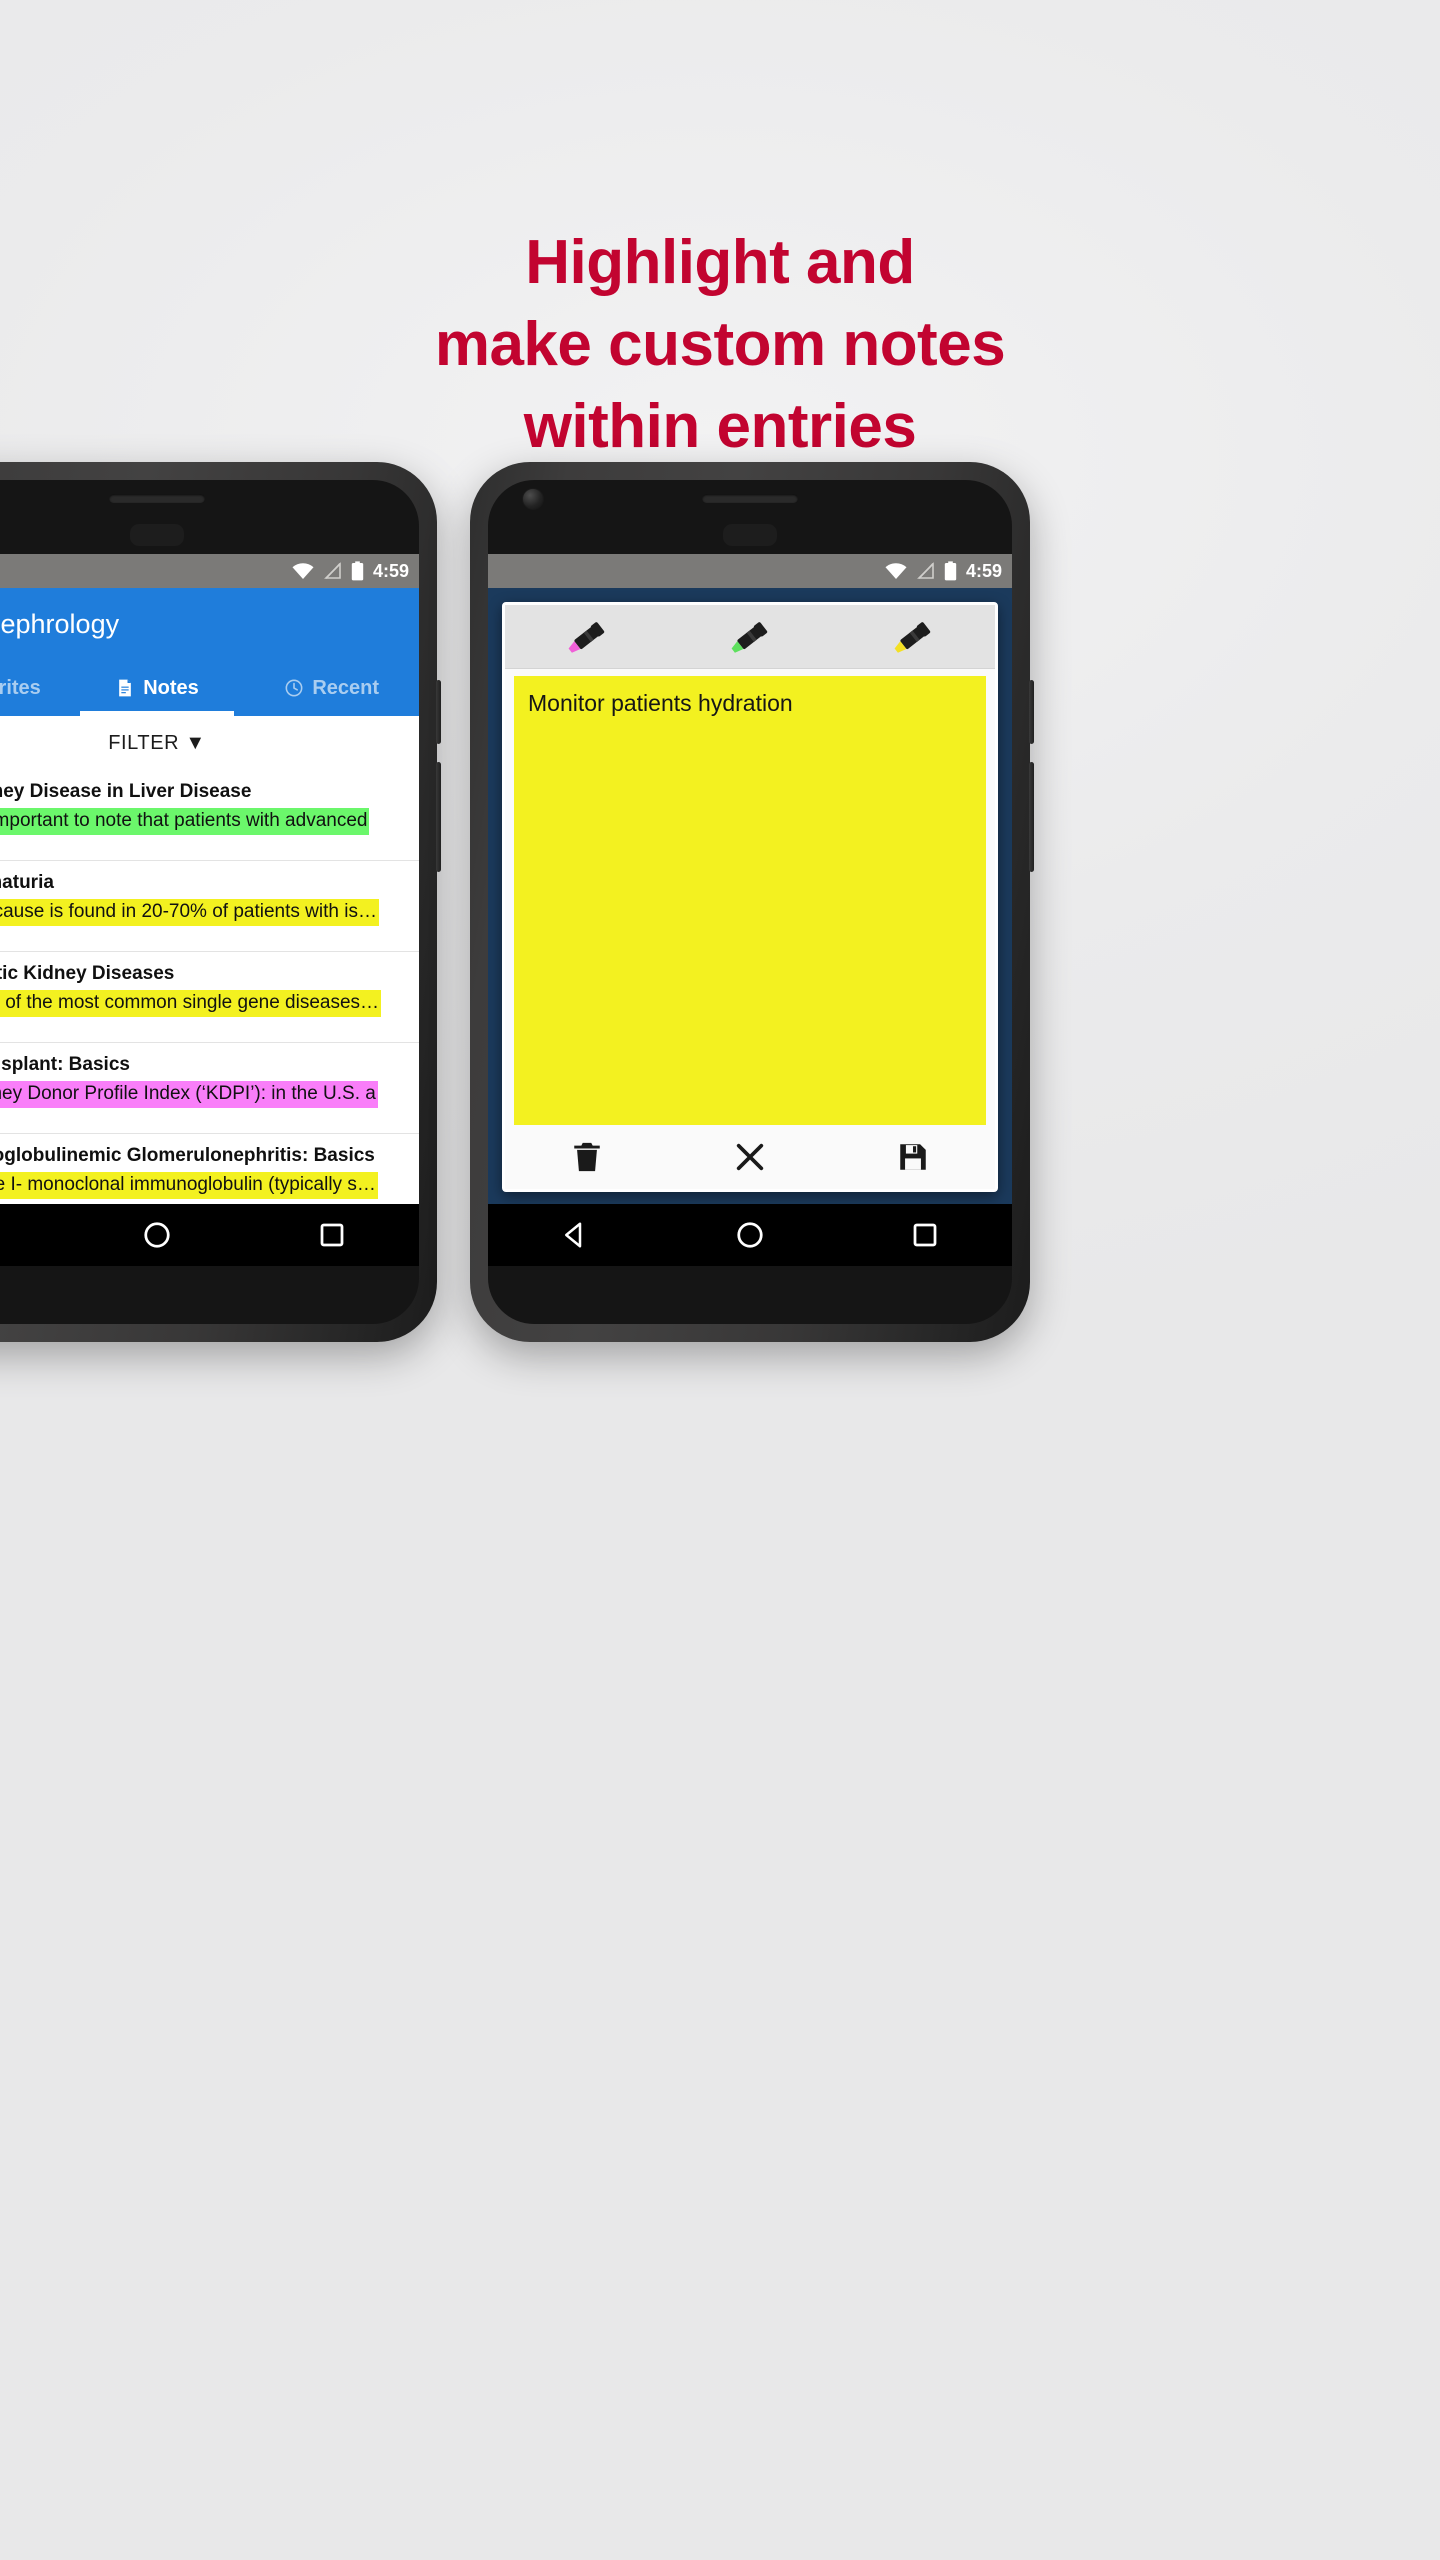 The height and width of the screenshot is (2560, 1440). What do you see at coordinates (157, 498) in the screenshot?
I see `earpiece-speaker` at bounding box center [157, 498].